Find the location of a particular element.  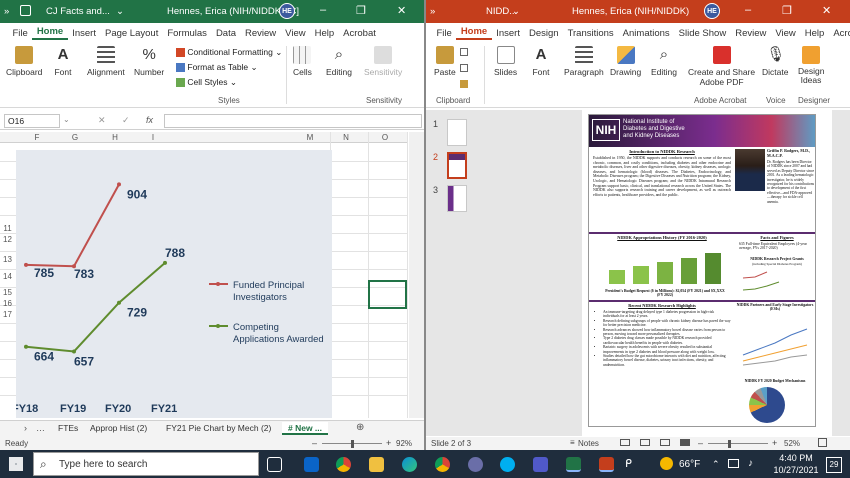

ppt-tab-file: File is located at coordinates (444, 33).